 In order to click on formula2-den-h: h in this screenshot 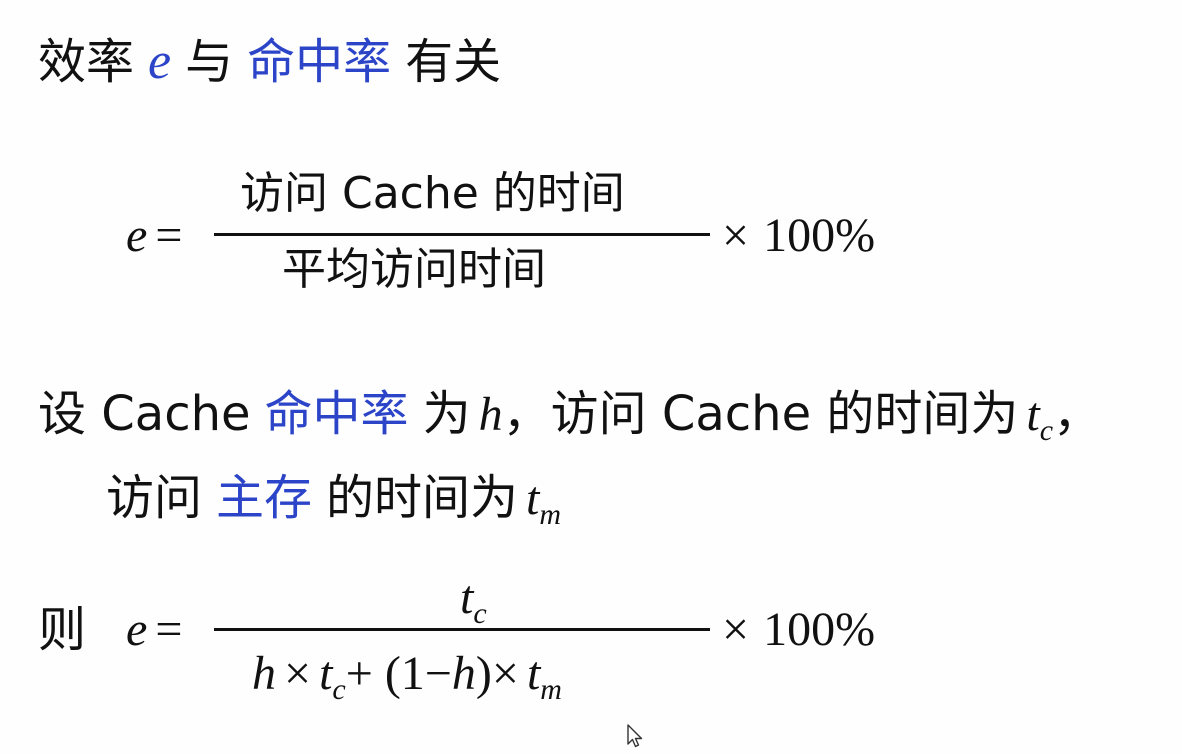, I will do `click(264, 673)`.